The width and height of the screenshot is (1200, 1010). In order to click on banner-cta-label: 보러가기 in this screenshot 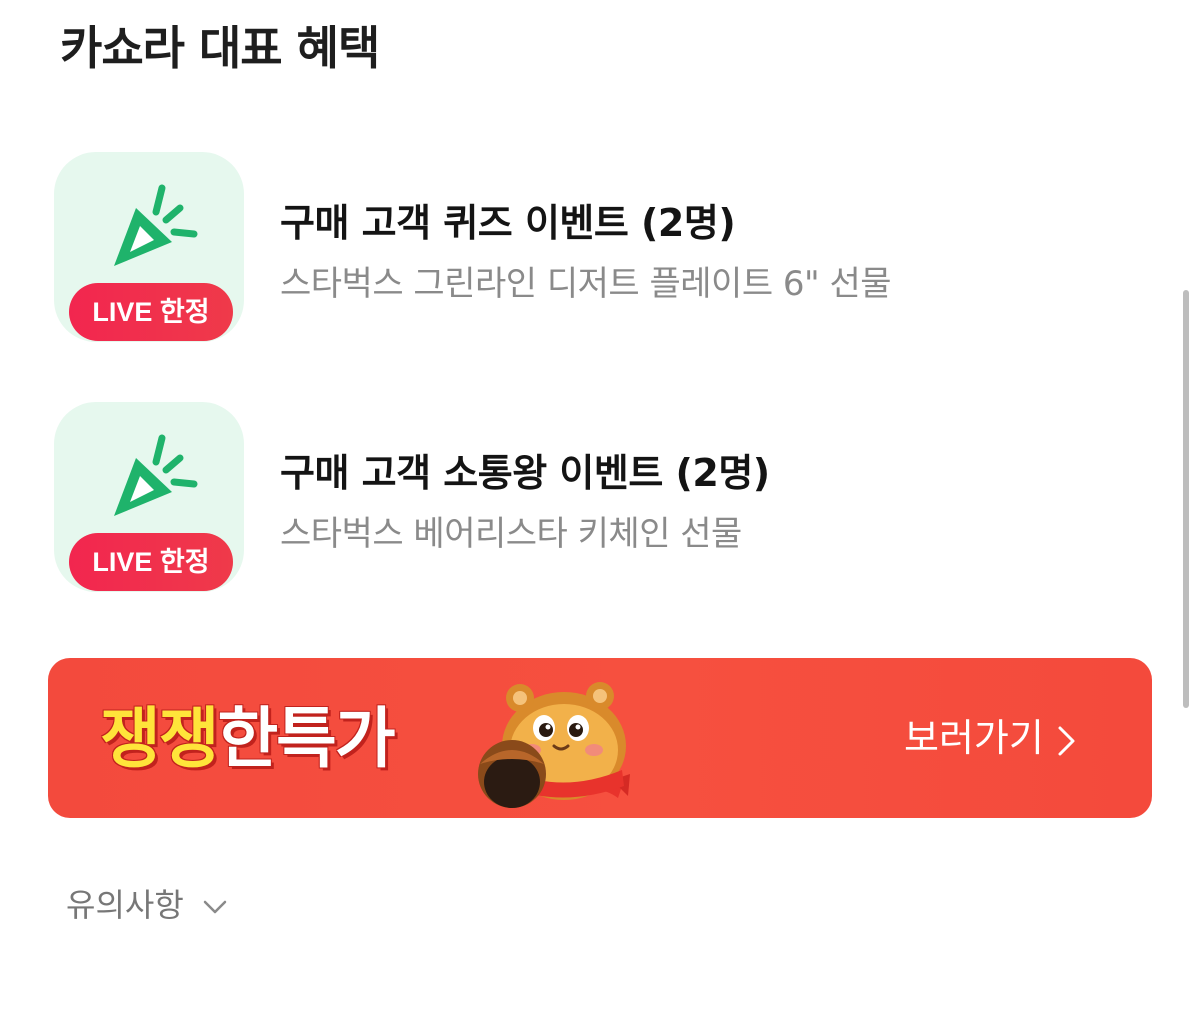, I will do `click(974, 738)`.